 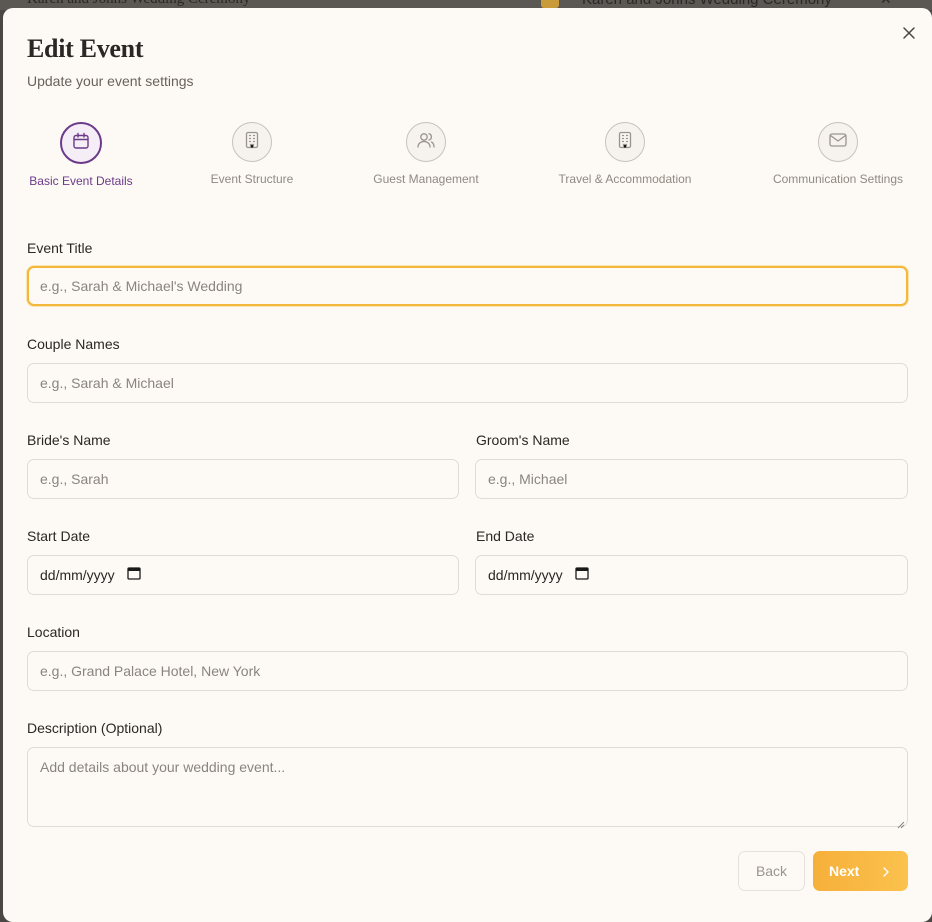 What do you see at coordinates (550, 4) in the screenshot?
I see `background-event-icon` at bounding box center [550, 4].